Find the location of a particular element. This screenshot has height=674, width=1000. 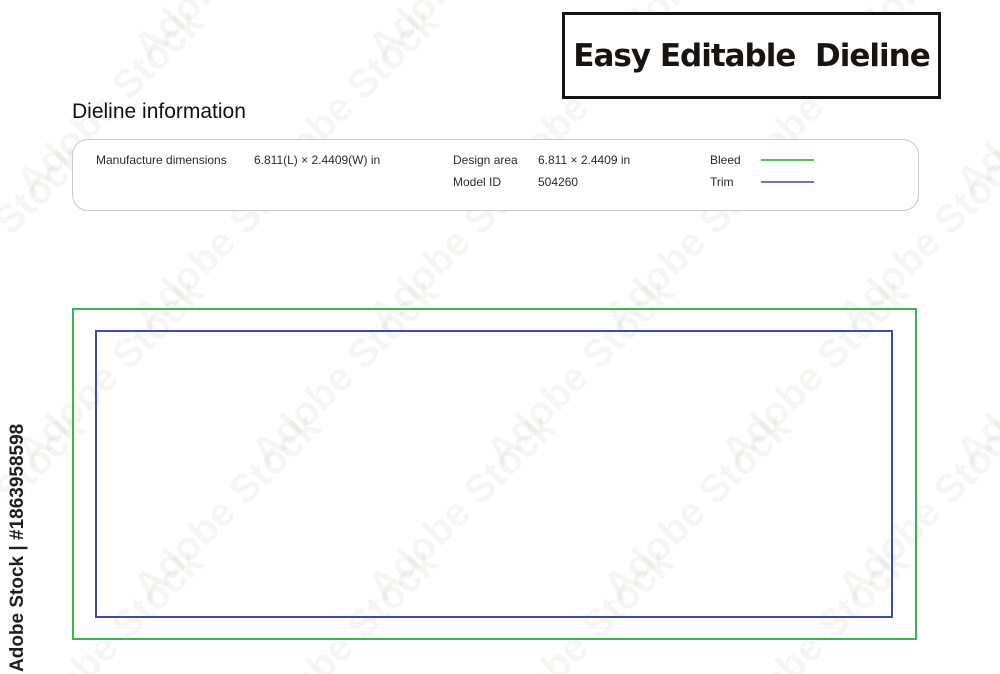

manufacture-dimensions-label: Manufacture dimensions is located at coordinates (161, 160).